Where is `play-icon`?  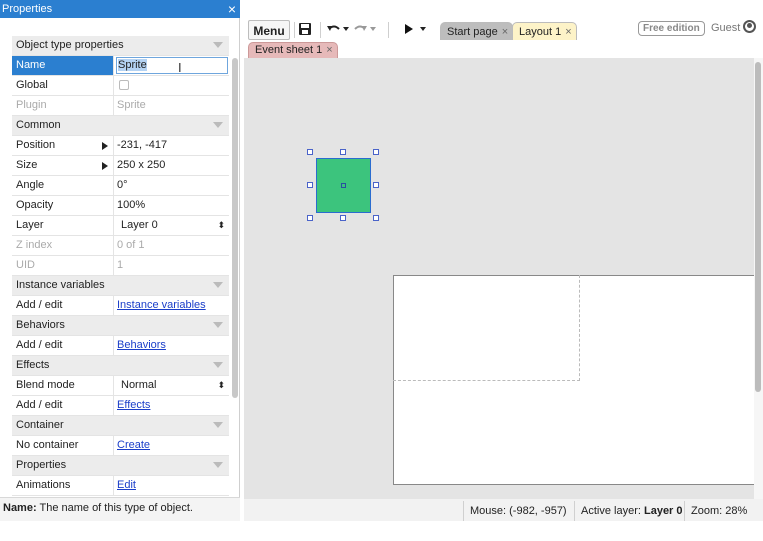
play-icon is located at coordinates (409, 29).